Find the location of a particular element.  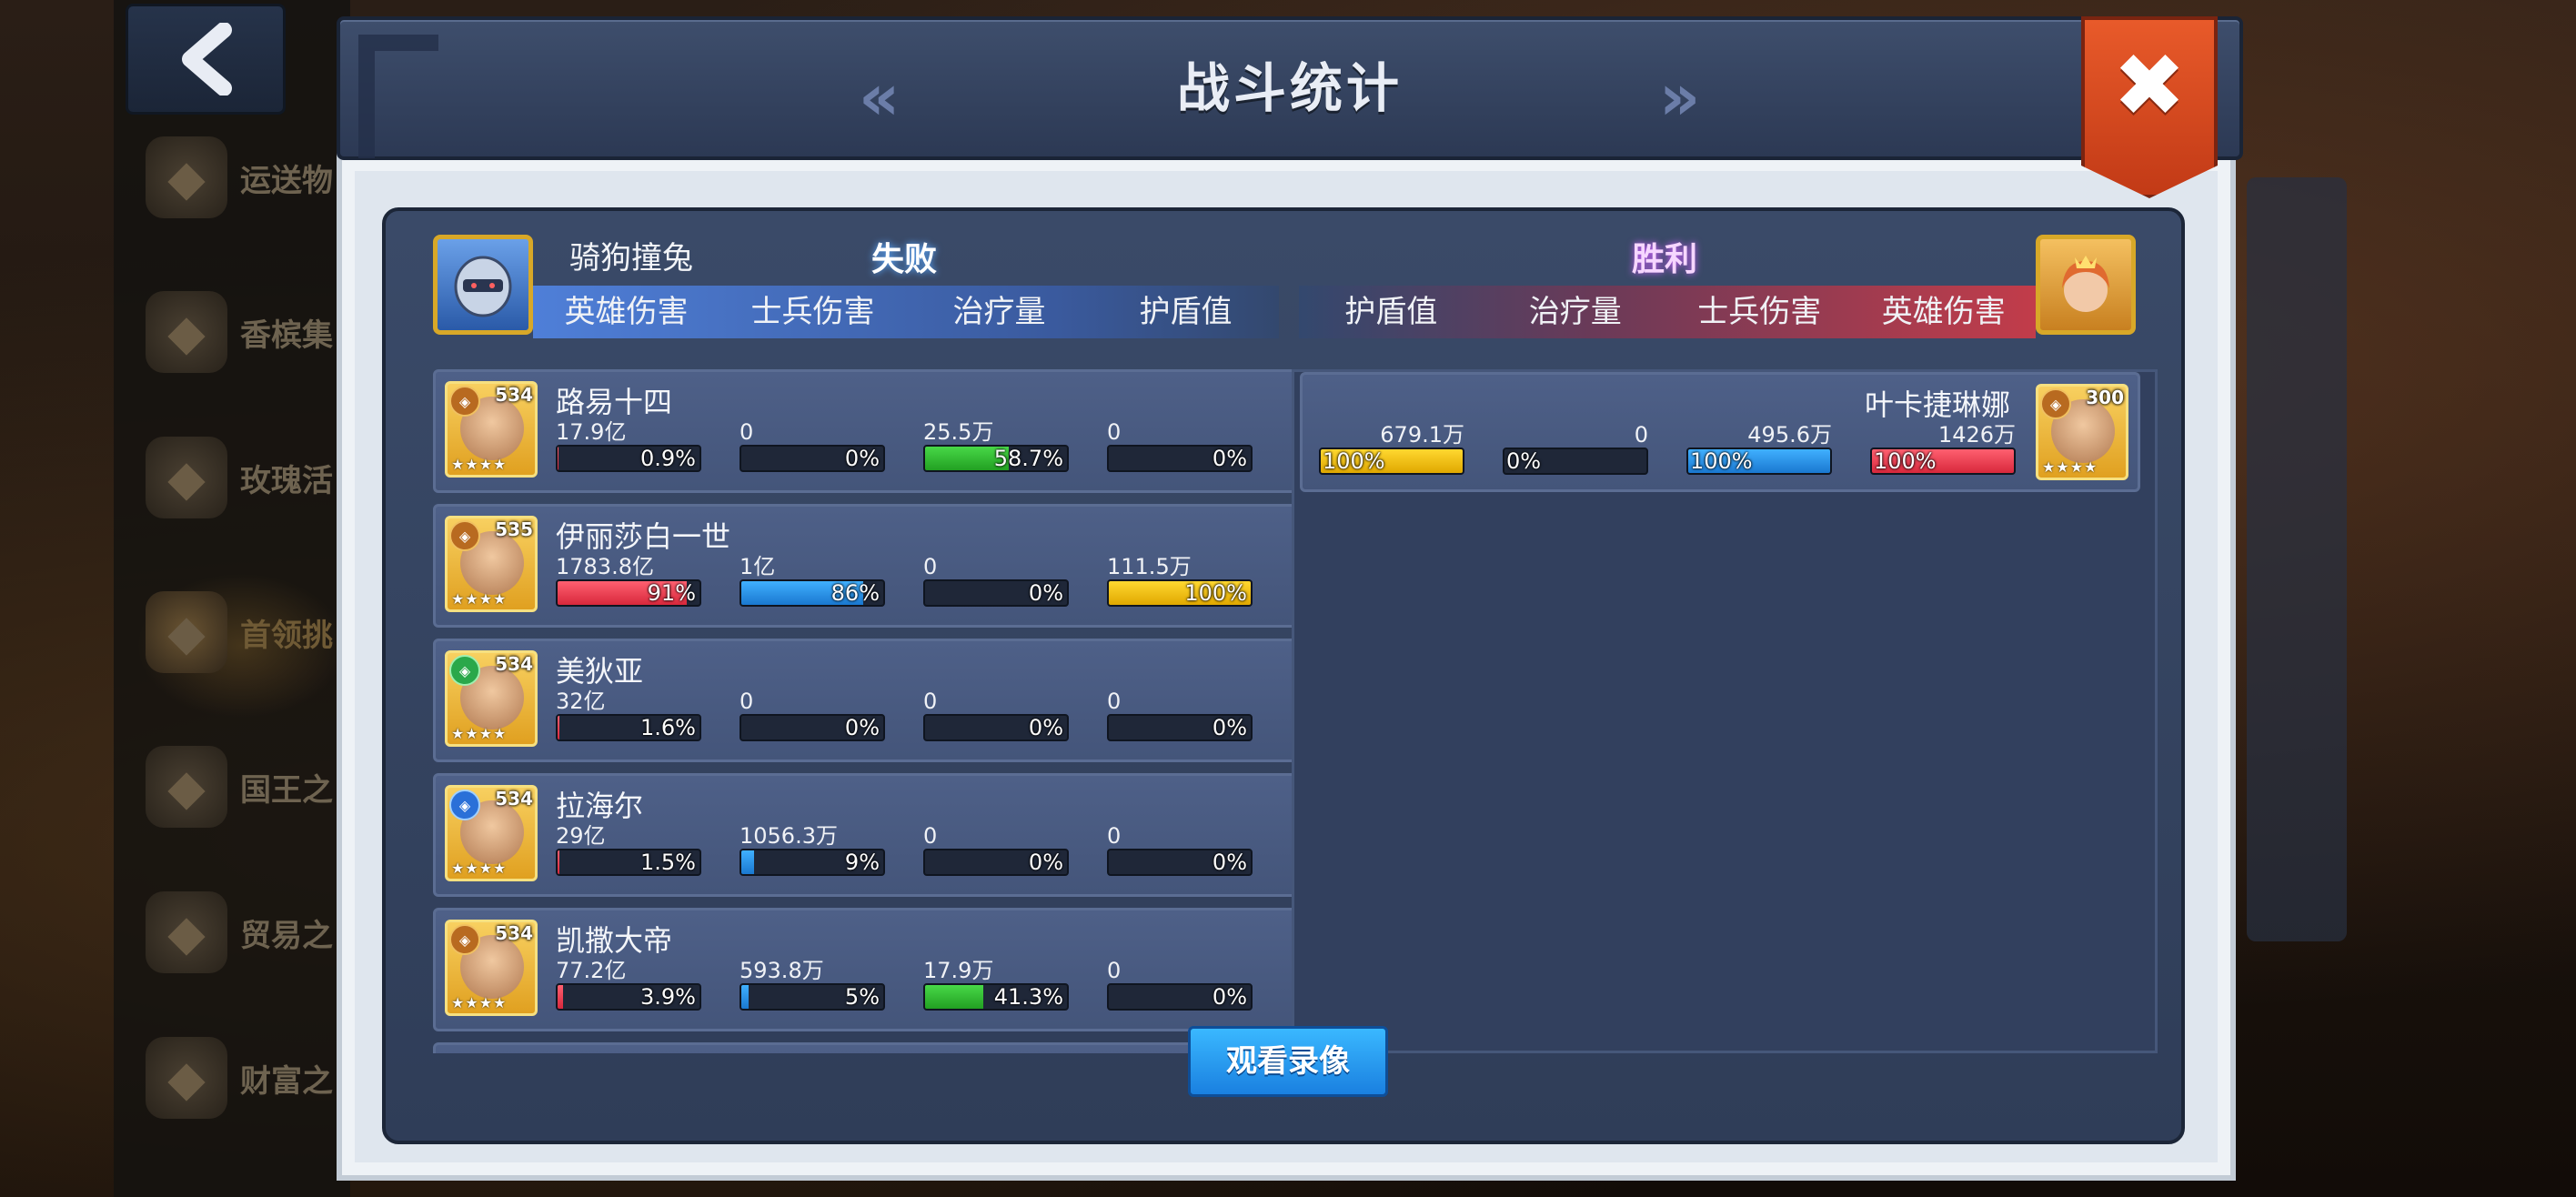

stat-value: 1亿 is located at coordinates (758, 566).